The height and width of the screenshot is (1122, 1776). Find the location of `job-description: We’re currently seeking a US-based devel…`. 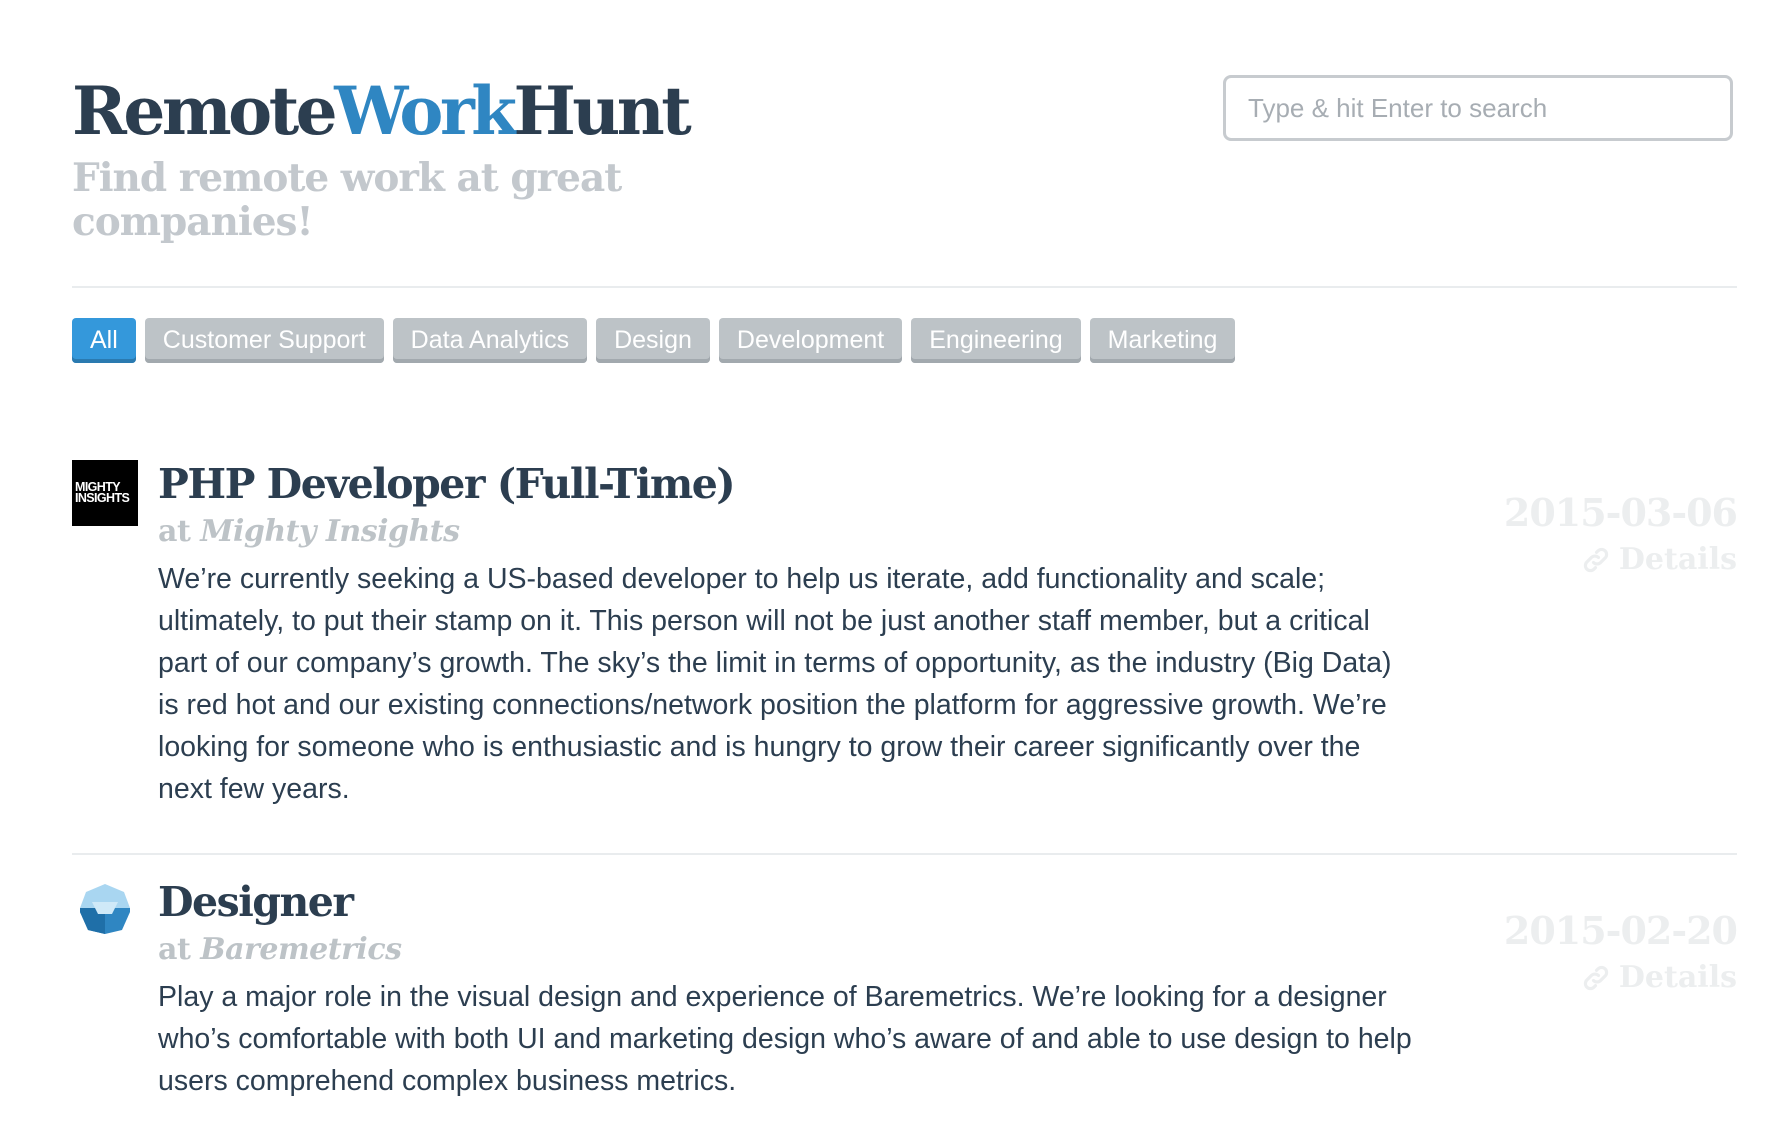

job-description: We’re currently seeking a US-based devel… is located at coordinates (775, 684).